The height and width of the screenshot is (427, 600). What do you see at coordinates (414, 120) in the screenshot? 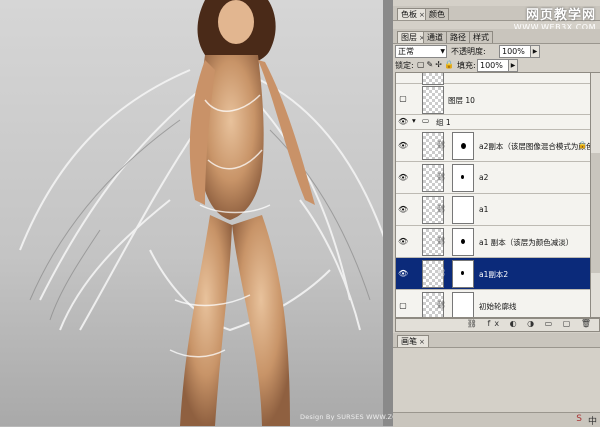
I see `disclosure-triangle-icon: ▾` at bounding box center [414, 120].